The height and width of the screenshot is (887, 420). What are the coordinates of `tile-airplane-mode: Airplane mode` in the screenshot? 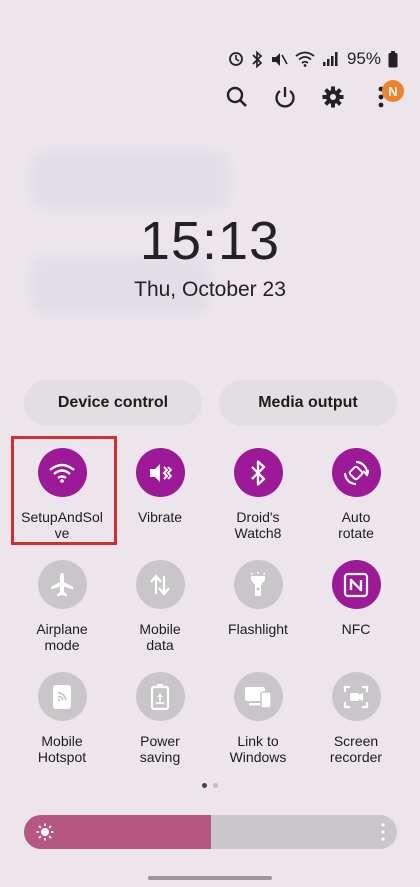 It's located at (62, 606).